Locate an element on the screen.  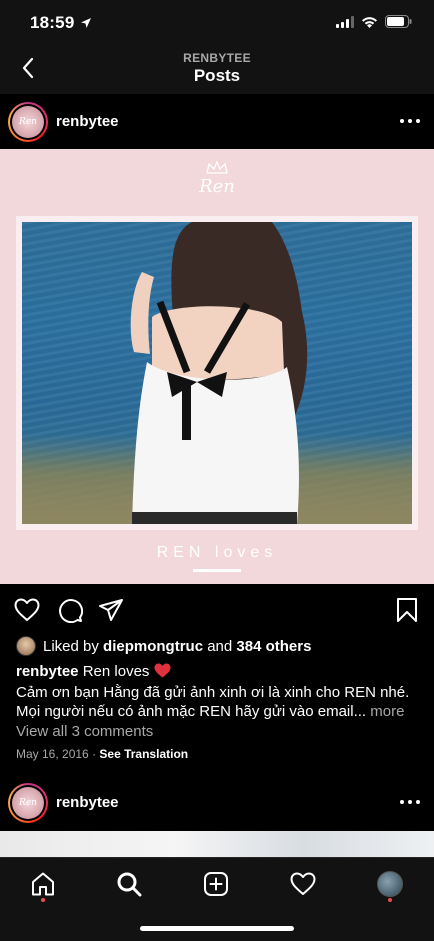
comment-button is located at coordinates (70, 610).